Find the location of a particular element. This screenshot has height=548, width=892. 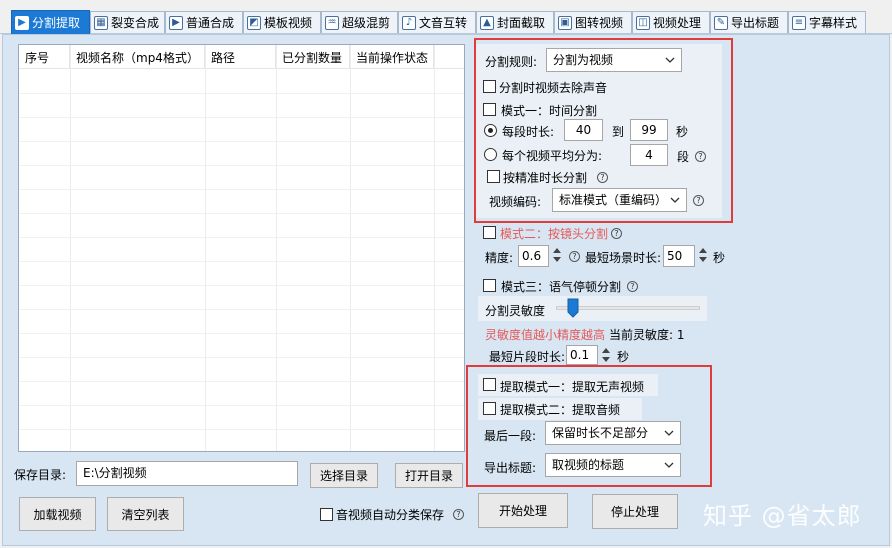

tab-label: 超级混剪 is located at coordinates (366, 23).